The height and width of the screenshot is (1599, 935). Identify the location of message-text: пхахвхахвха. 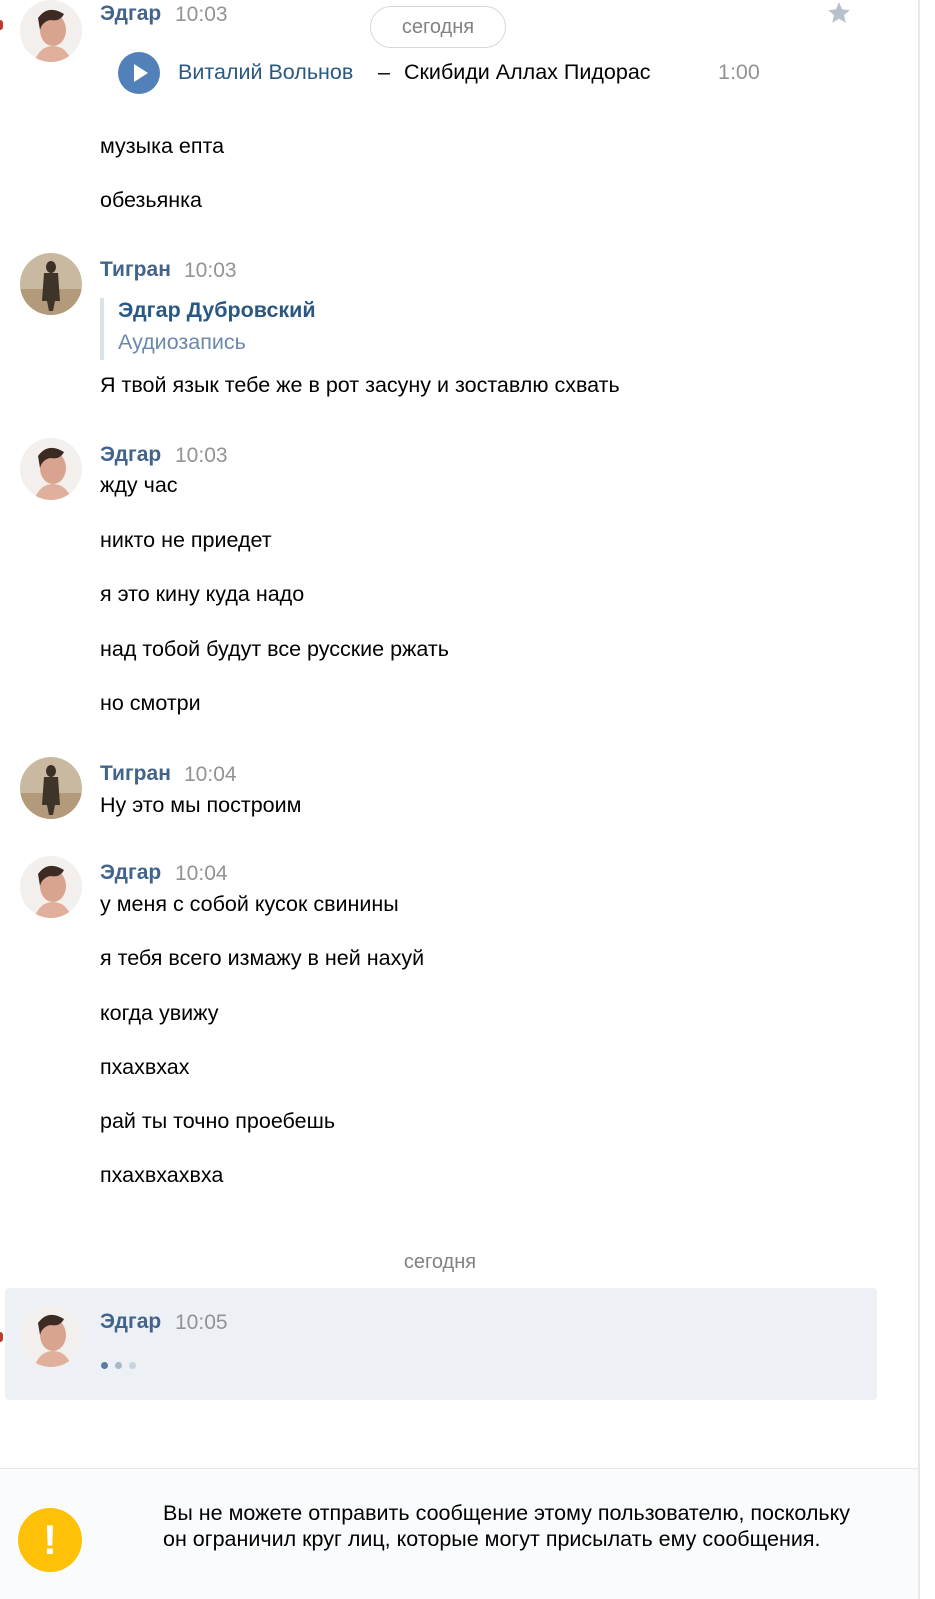
(162, 1175).